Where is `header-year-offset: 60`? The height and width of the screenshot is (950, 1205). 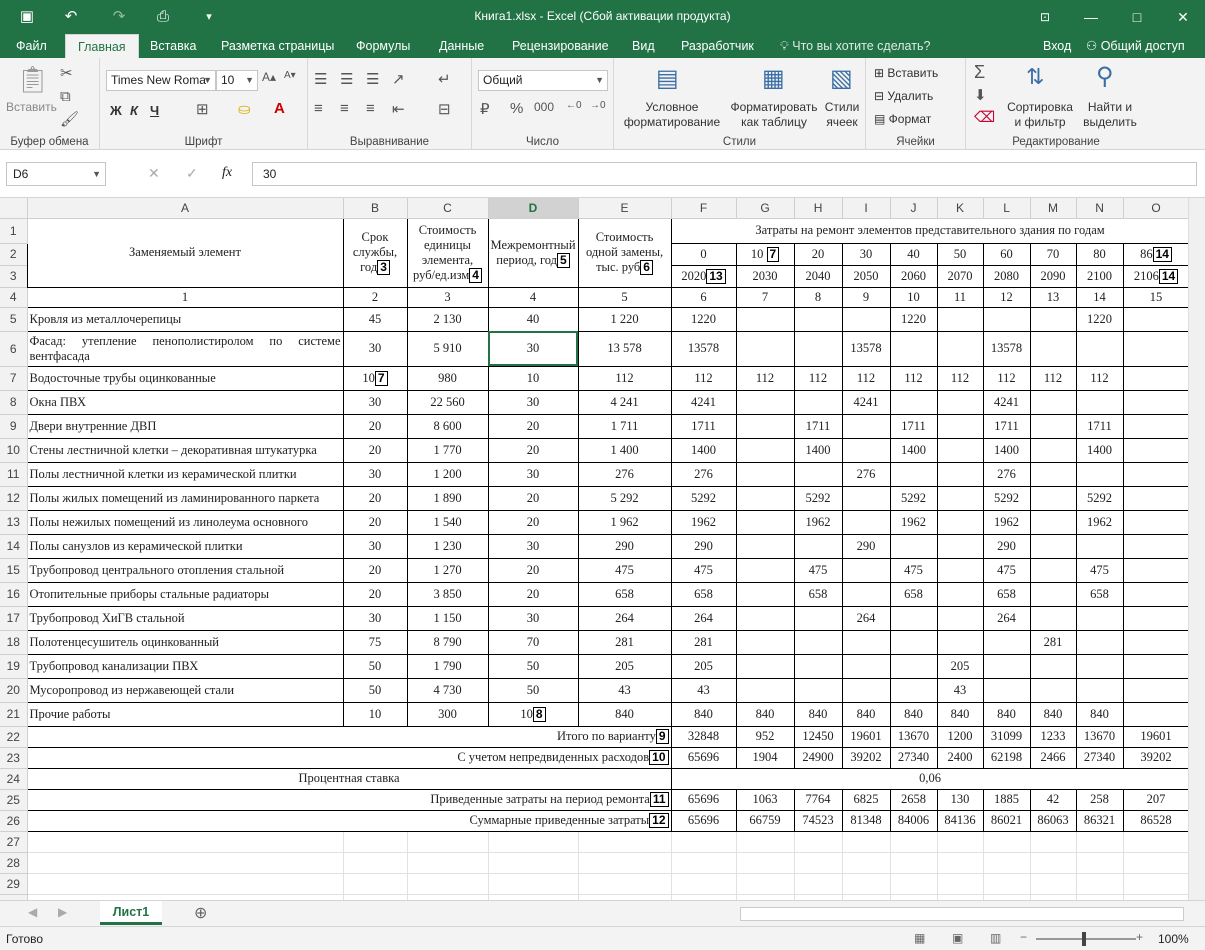
header-year-offset: 60 is located at coordinates (1006, 254).